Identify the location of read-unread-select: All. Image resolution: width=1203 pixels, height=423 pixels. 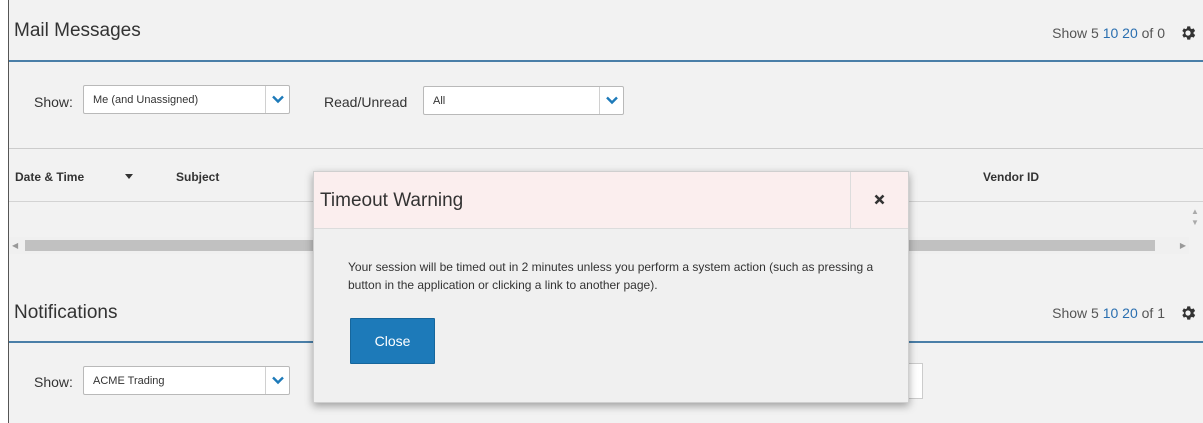
(523, 100).